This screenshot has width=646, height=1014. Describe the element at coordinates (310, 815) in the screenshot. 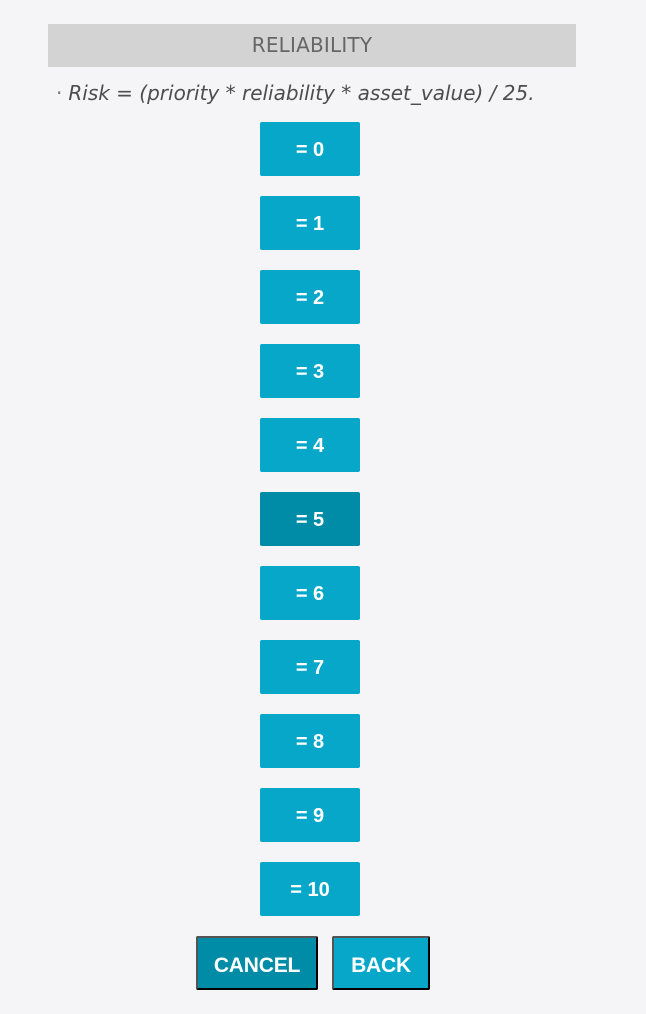

I see `reliability-option-9: = 9` at that location.